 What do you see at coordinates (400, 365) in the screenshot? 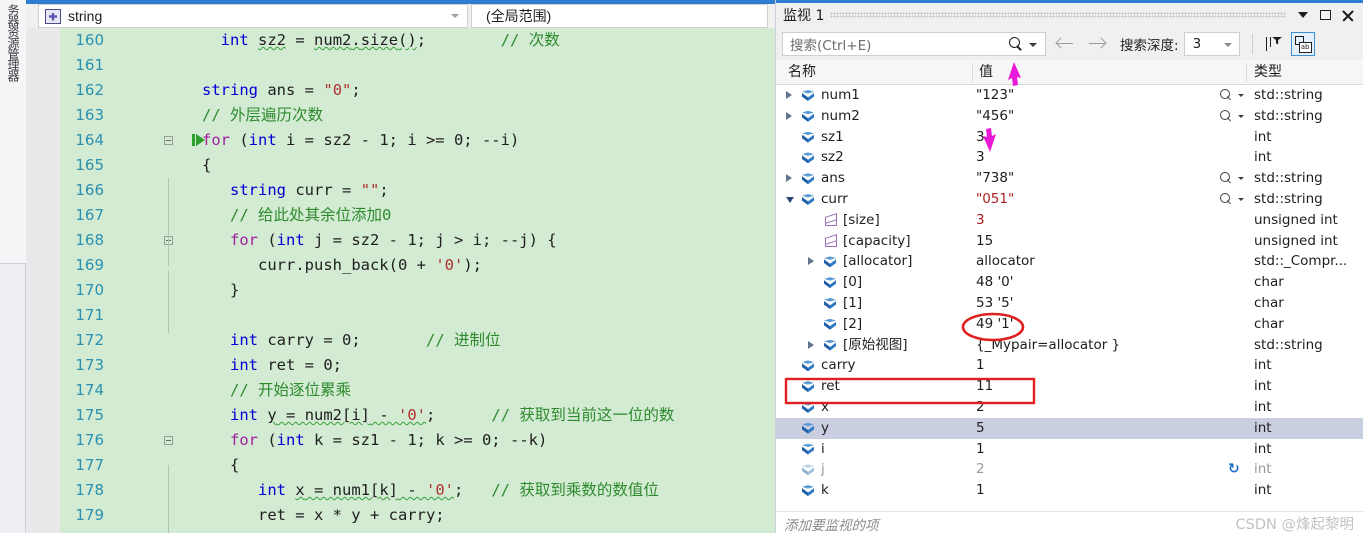
I see `code-line: 173 int ret = 0;` at bounding box center [400, 365].